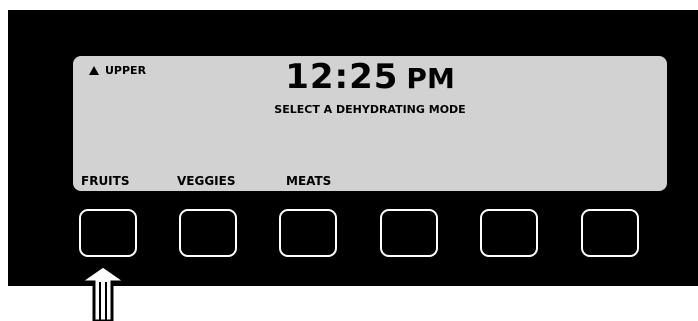 Image resolution: width=698 pixels, height=321 pixels. Describe the element at coordinates (103, 293) in the screenshot. I see `up-arrow-icon` at that location.